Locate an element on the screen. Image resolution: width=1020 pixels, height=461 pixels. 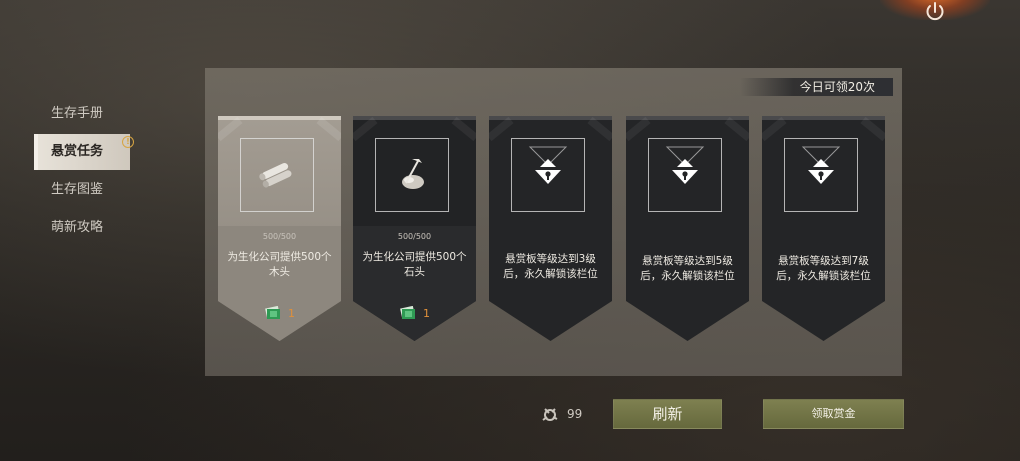
bounty-card: 500/500 为生化公司提供500个木头 1 is located at coordinates (279, 228).